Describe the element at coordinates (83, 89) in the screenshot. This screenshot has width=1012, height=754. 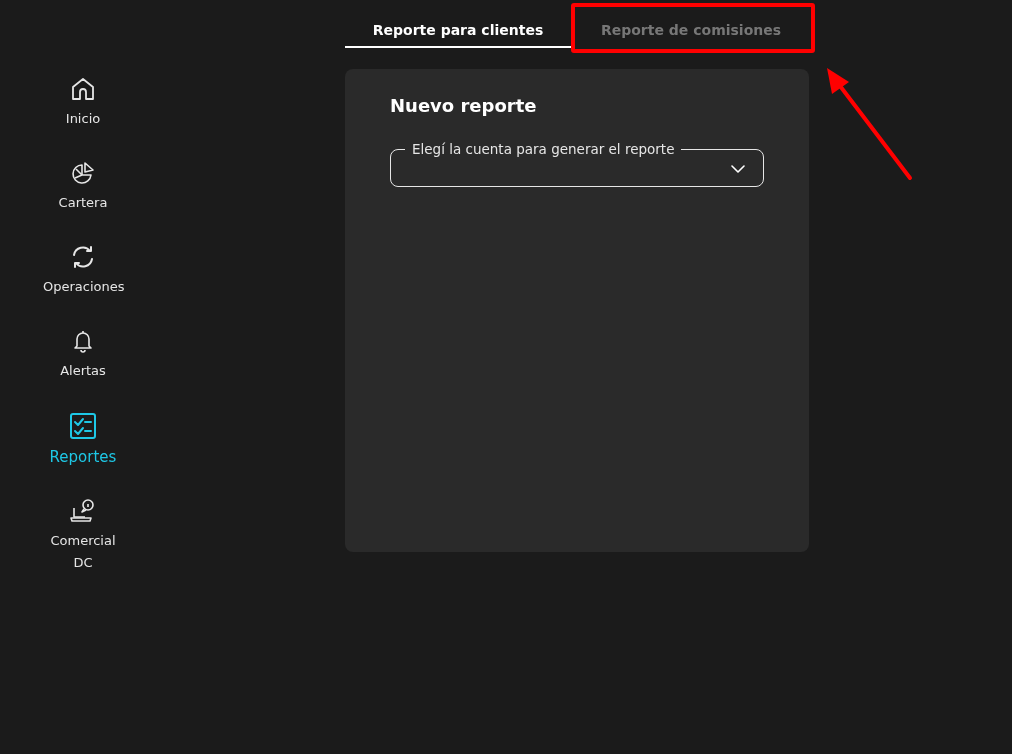
I see `home-icon` at that location.